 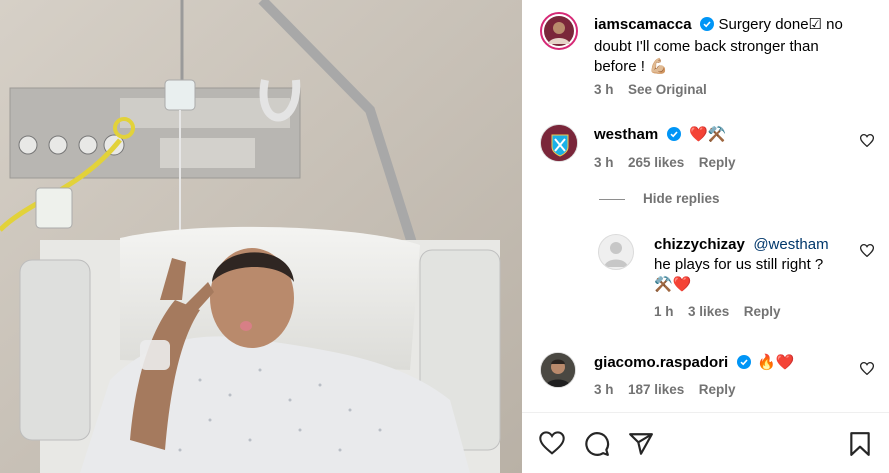 What do you see at coordinates (673, 284) in the screenshot?
I see `reply-text-2: ⚒️❤️` at bounding box center [673, 284].